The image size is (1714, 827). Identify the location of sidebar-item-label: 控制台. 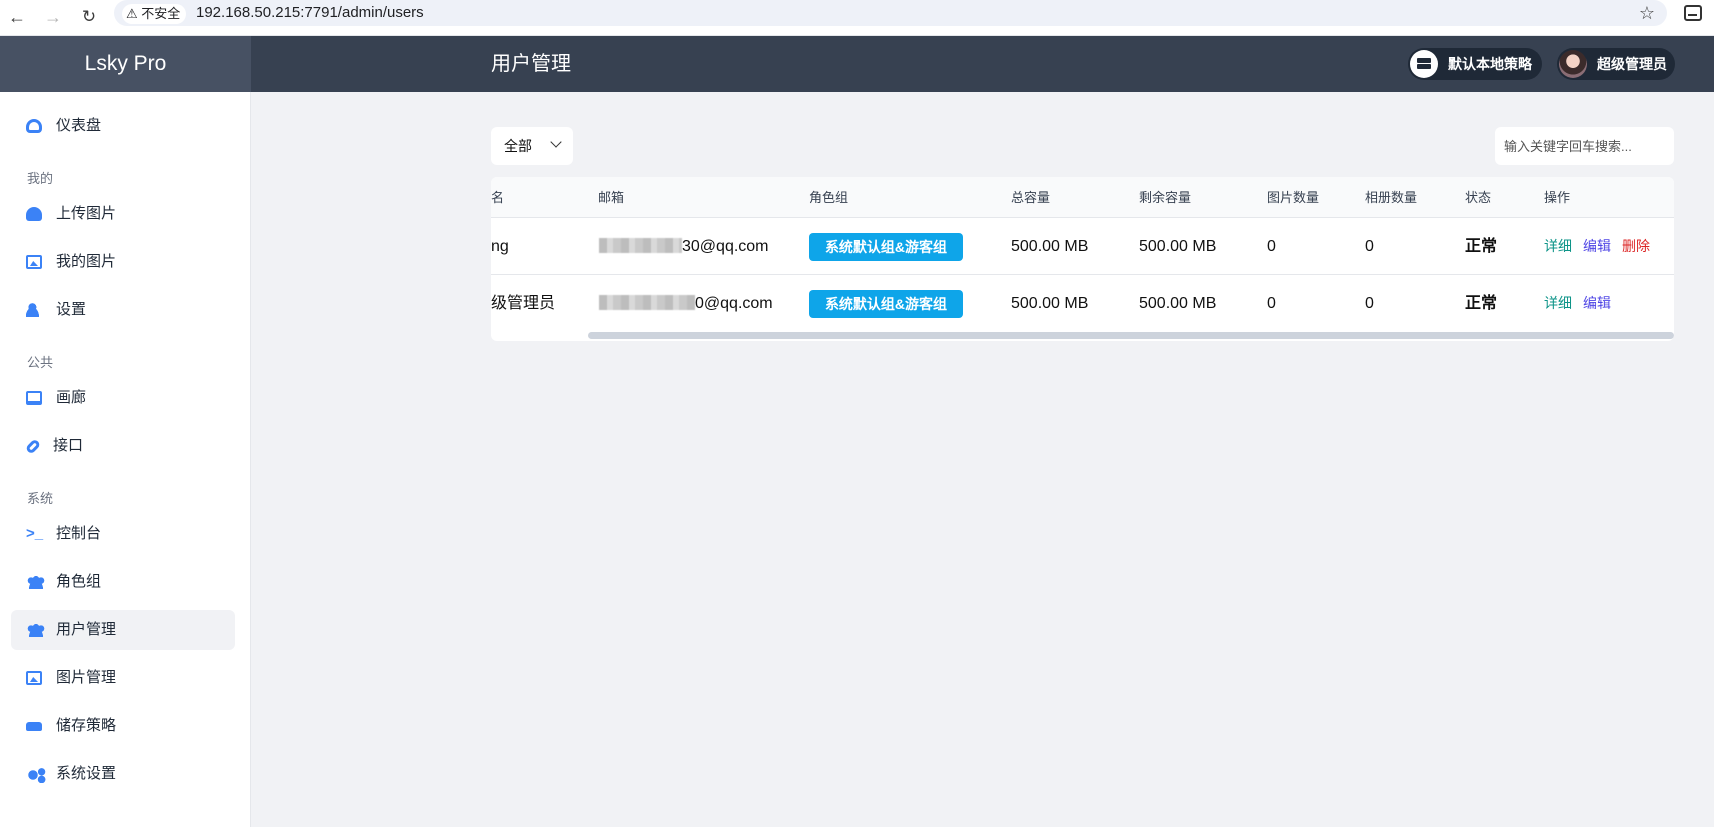
(79, 533).